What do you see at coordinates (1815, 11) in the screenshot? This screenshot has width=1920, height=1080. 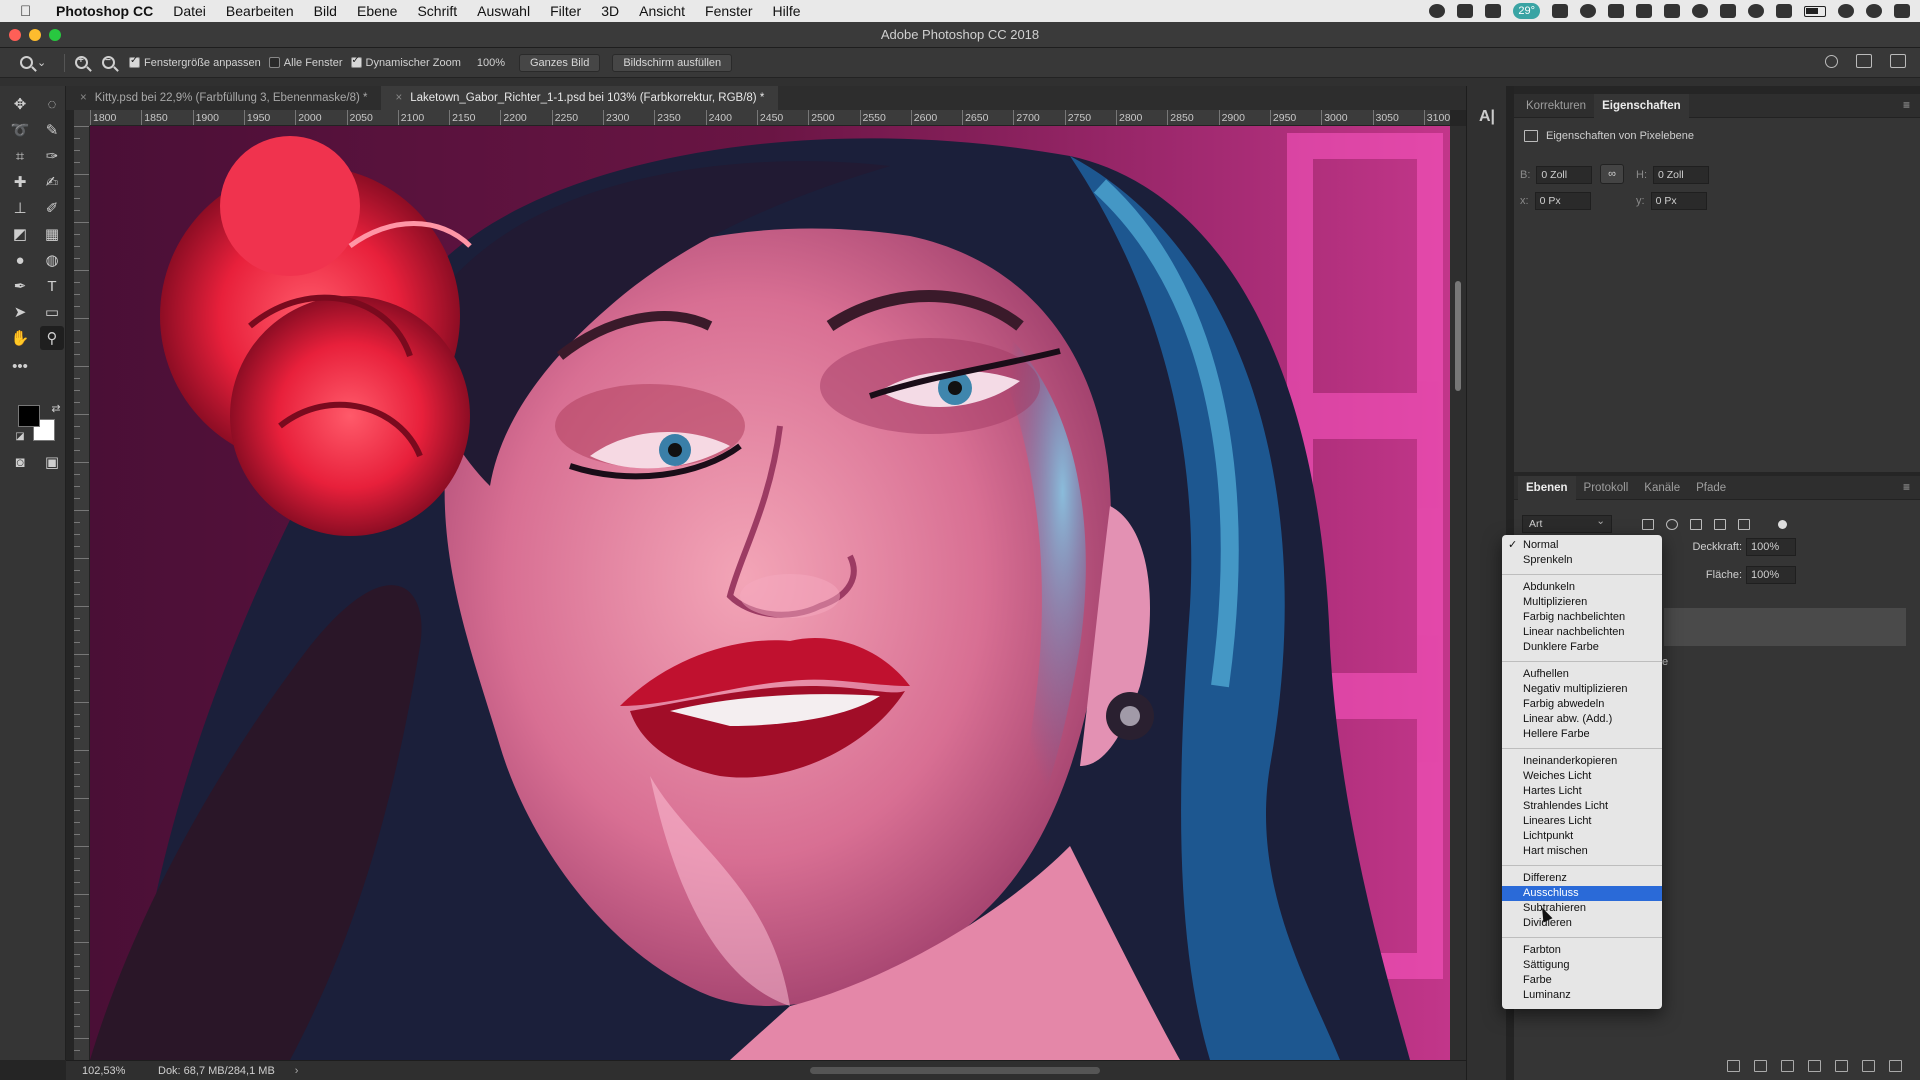 I see `battery-icon` at bounding box center [1815, 11].